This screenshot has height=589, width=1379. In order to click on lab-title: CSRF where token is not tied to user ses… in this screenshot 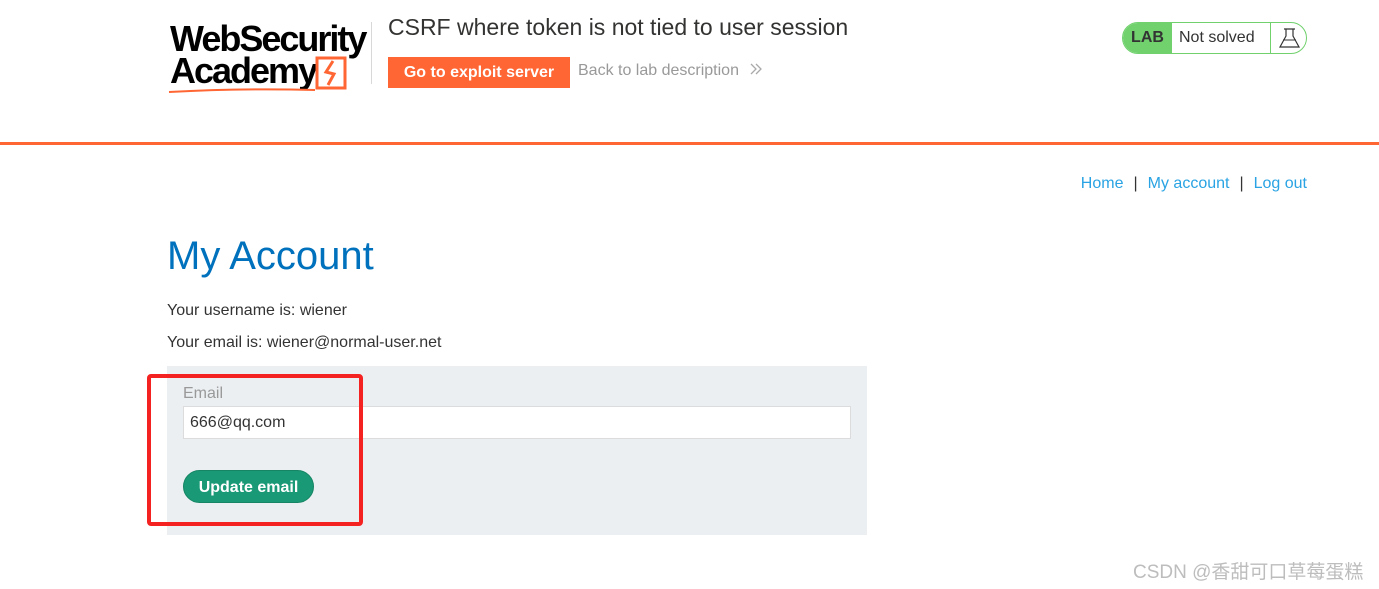, I will do `click(618, 27)`.